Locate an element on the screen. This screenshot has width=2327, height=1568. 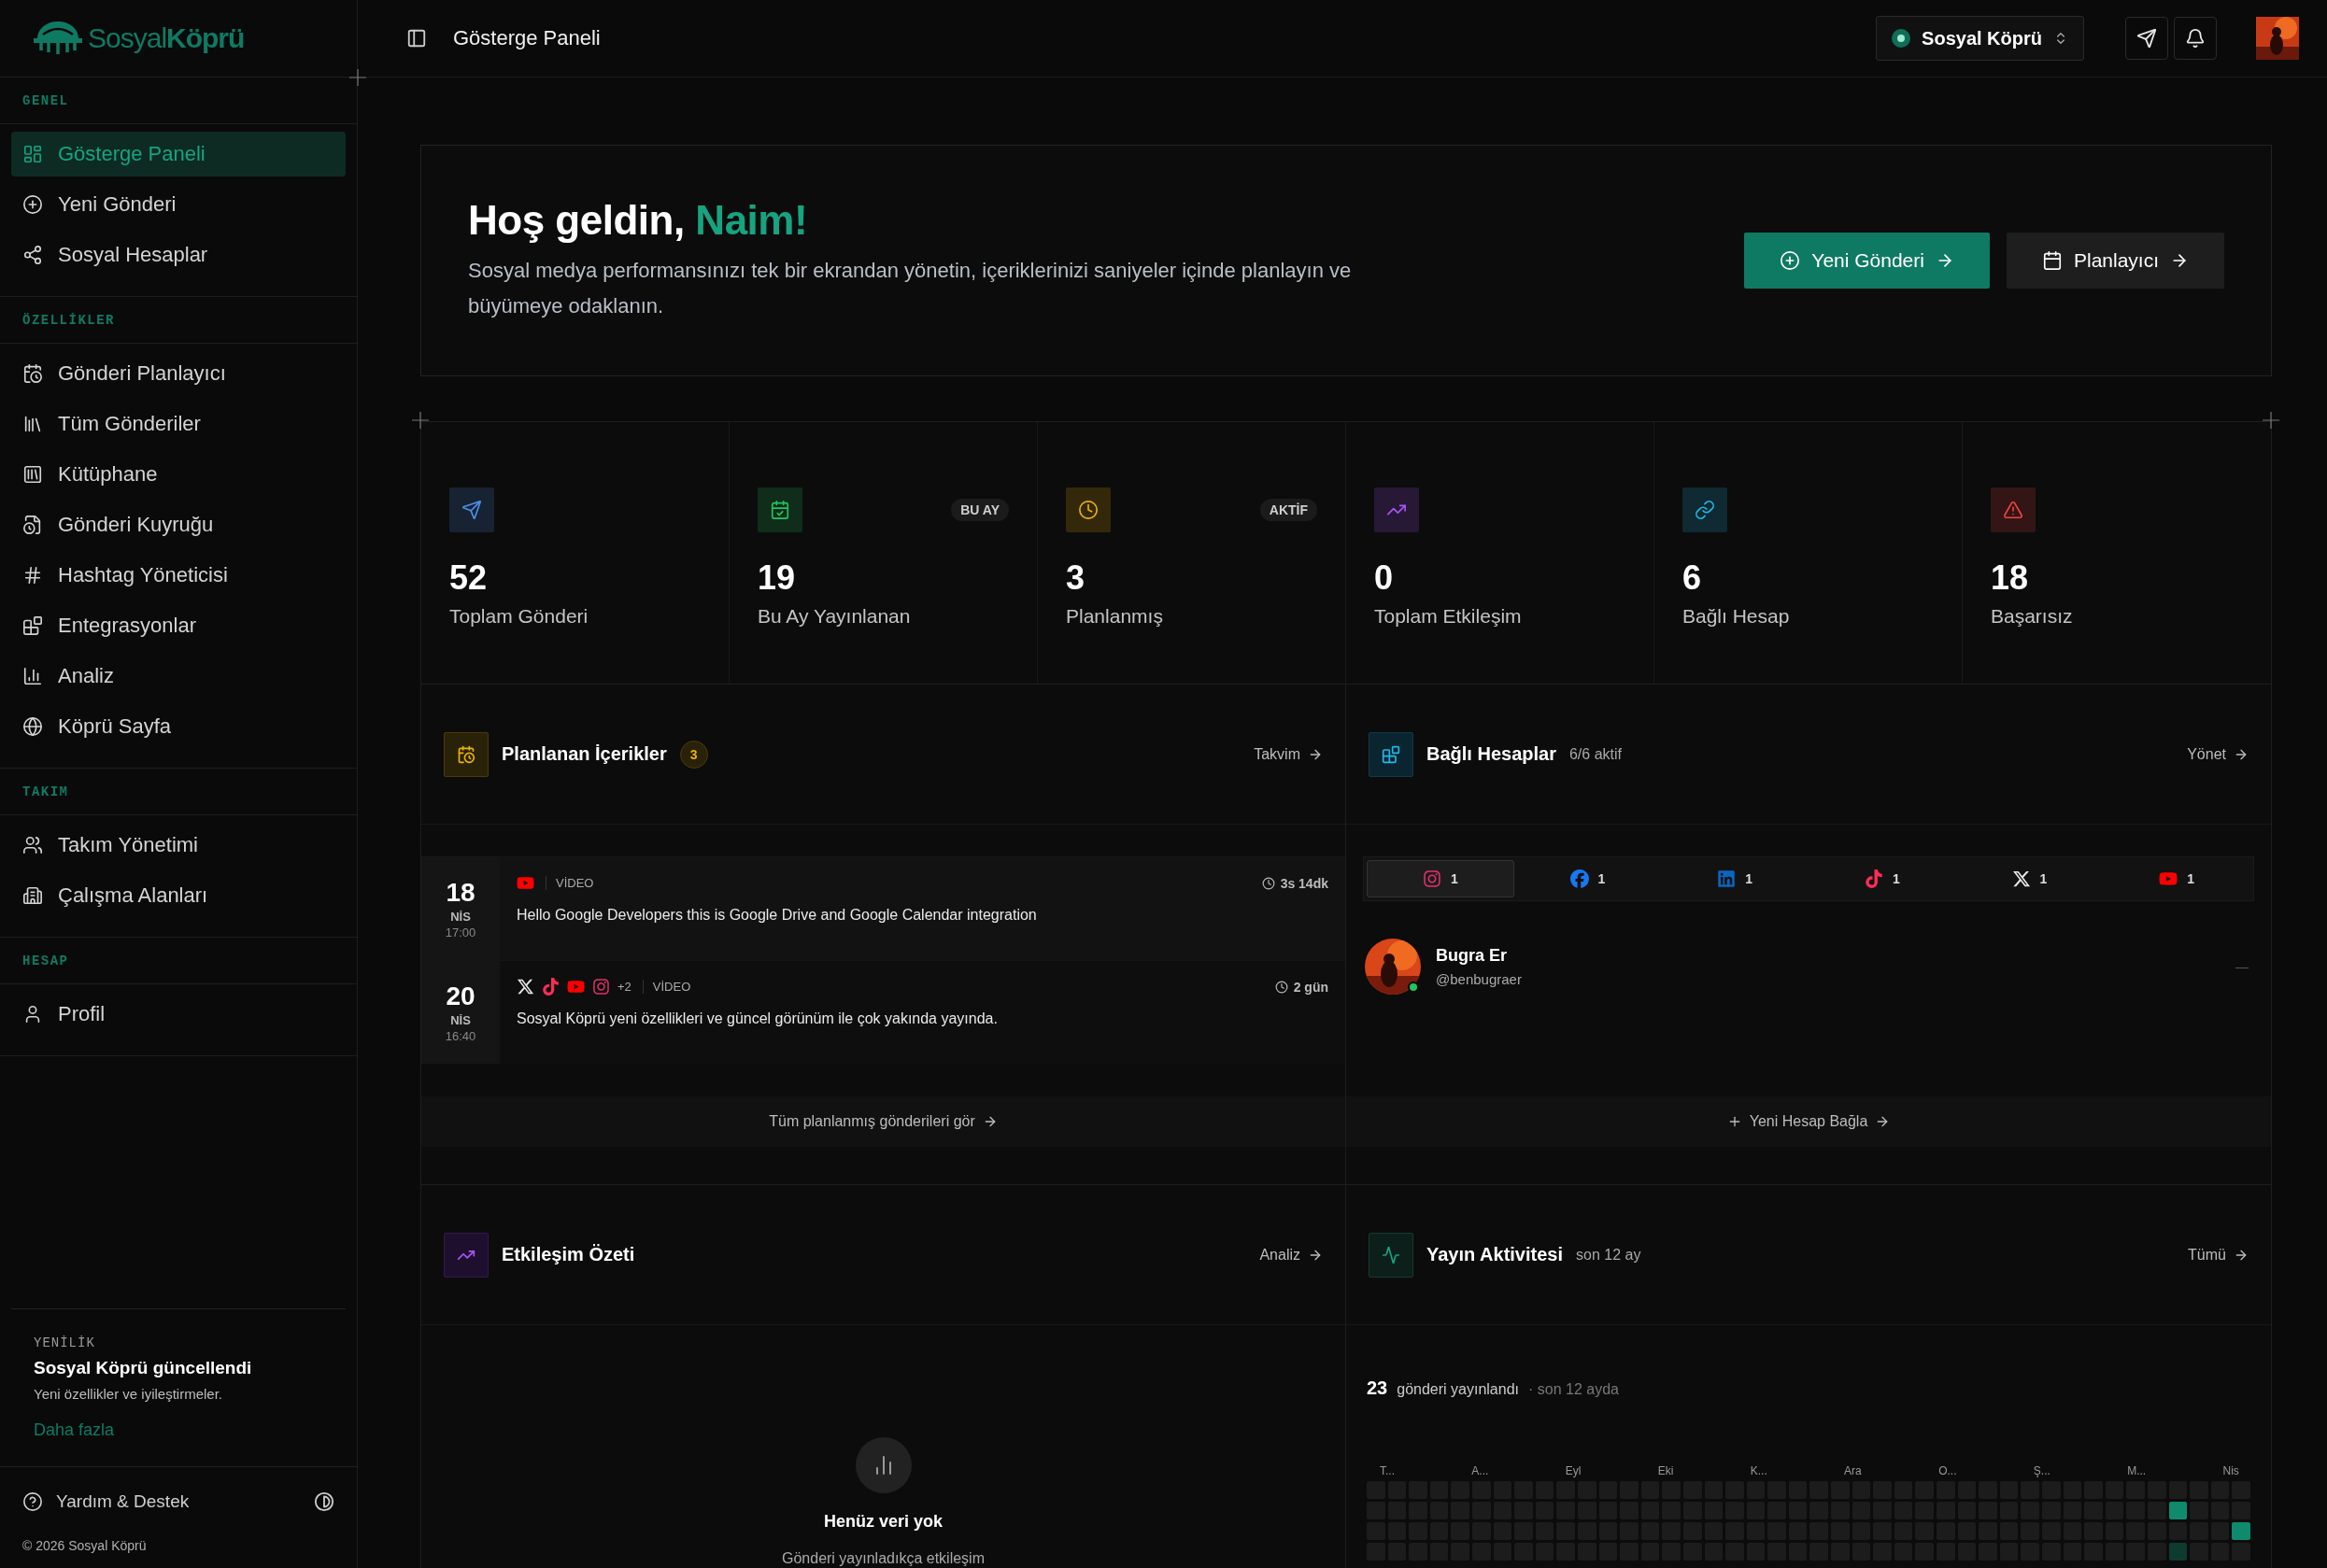
sidebar-item: Gösterge Paneli is located at coordinates (178, 154).